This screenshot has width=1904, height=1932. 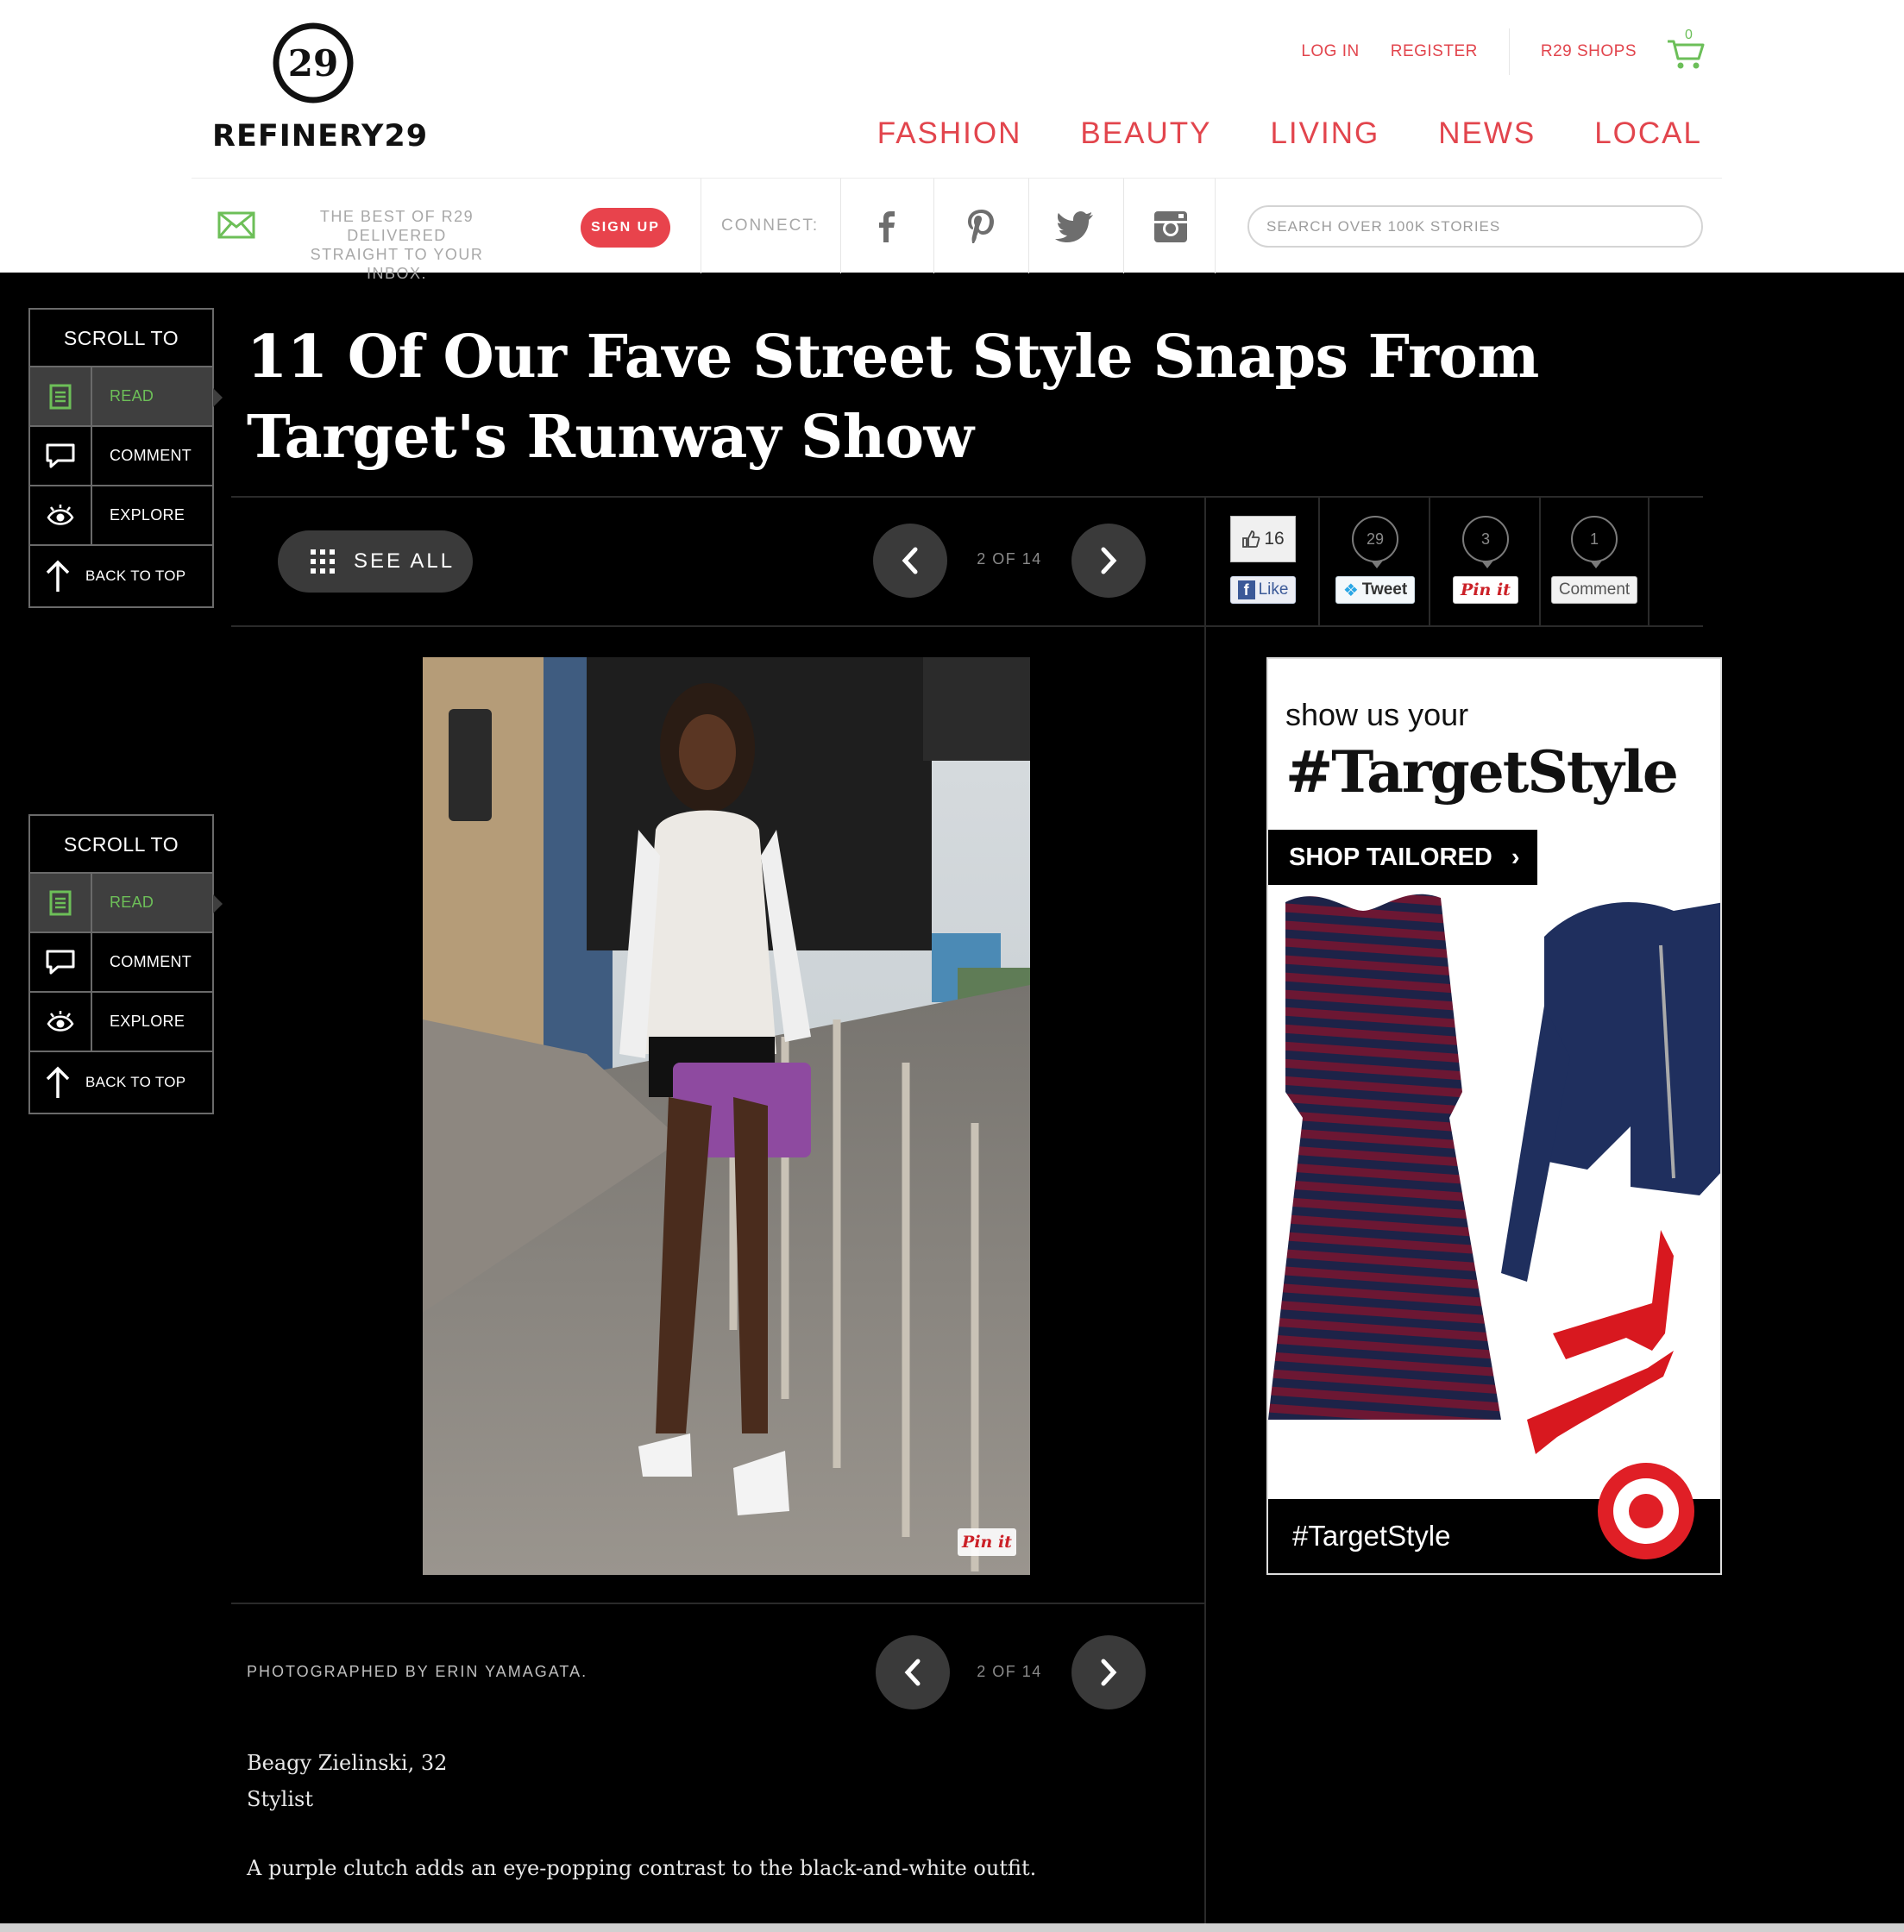 What do you see at coordinates (625, 228) in the screenshot?
I see `signup-button: SIGN UP` at bounding box center [625, 228].